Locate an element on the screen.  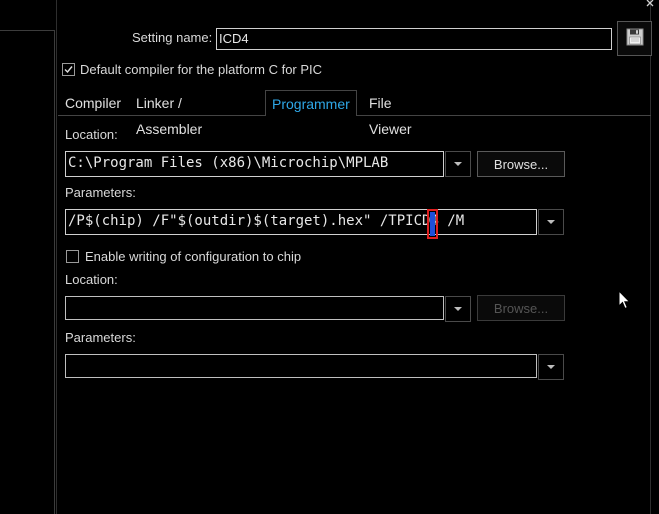
enable-config-label: Enable writing of configuration to chip is located at coordinates (193, 256).